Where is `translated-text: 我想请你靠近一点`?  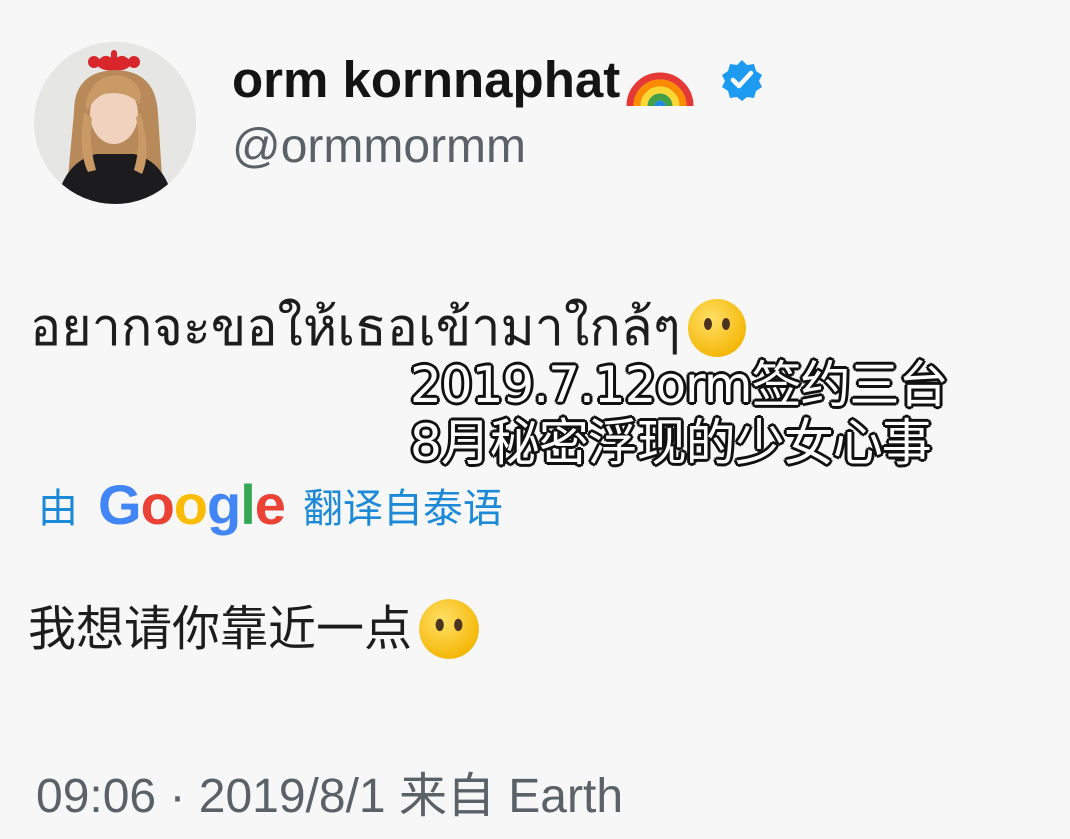
translated-text: 我想请你靠近一点 is located at coordinates (255, 629).